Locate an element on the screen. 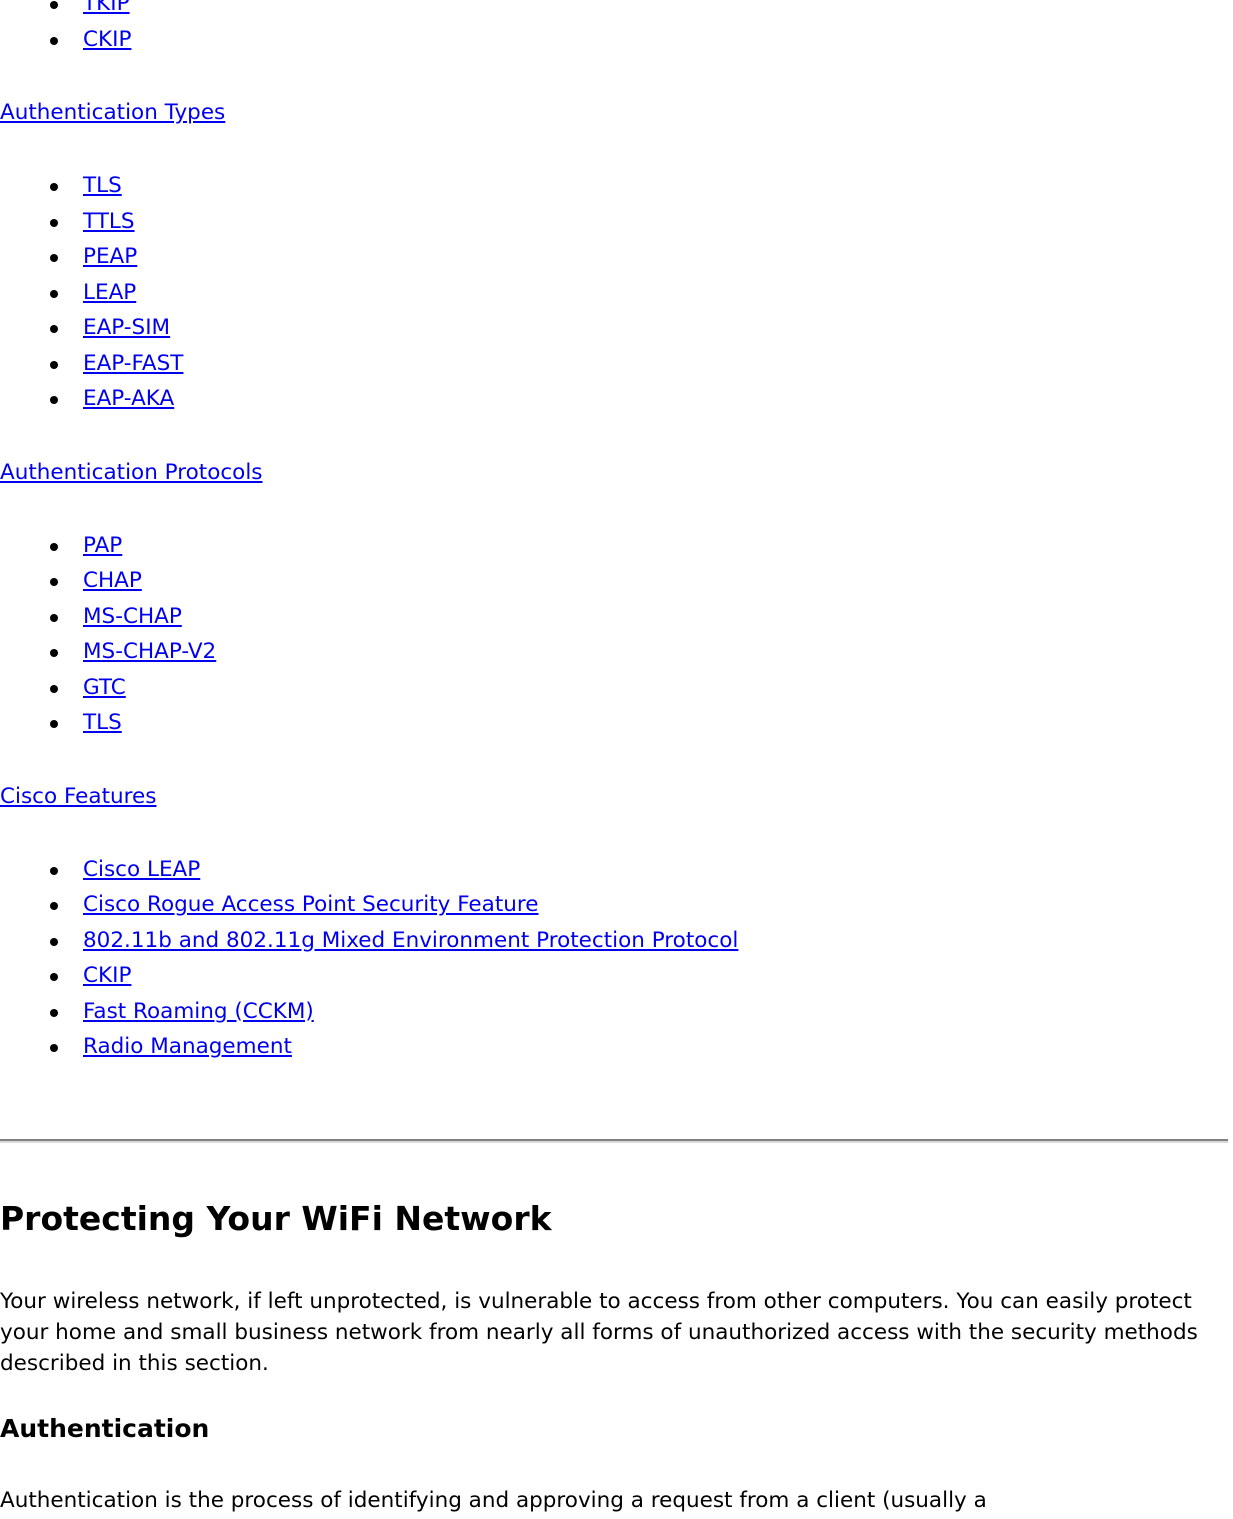  link-authentication-types: Authentication Types is located at coordinates (112, 112).